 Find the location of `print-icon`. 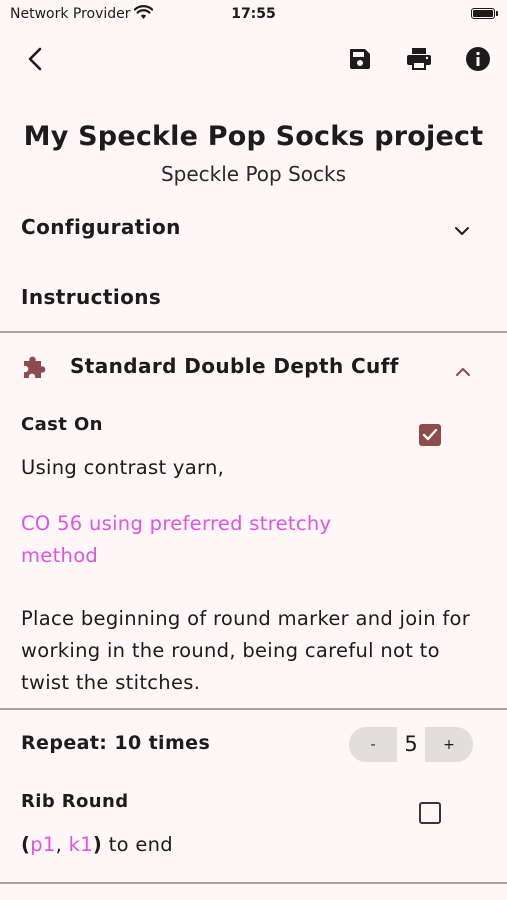

print-icon is located at coordinates (419, 59).